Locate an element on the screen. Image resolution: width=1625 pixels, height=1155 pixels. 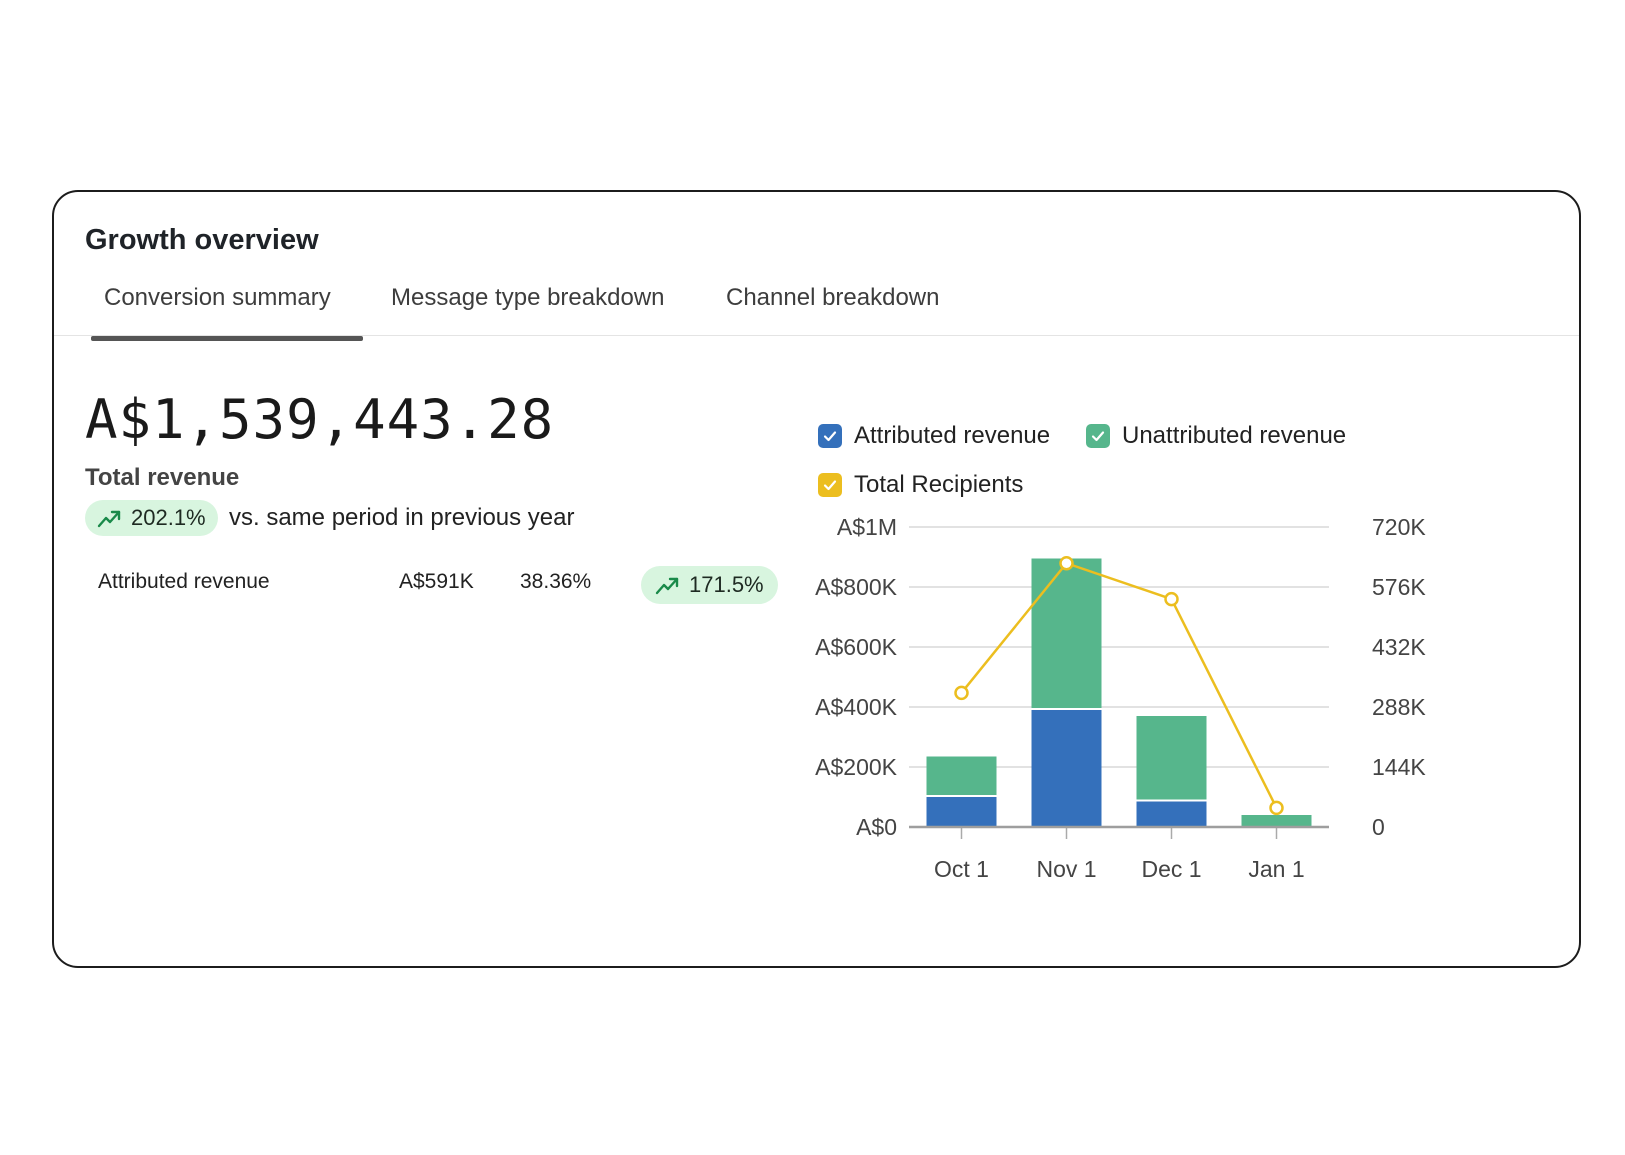
y-right-tick-label: 576K is located at coordinates (1399, 587).